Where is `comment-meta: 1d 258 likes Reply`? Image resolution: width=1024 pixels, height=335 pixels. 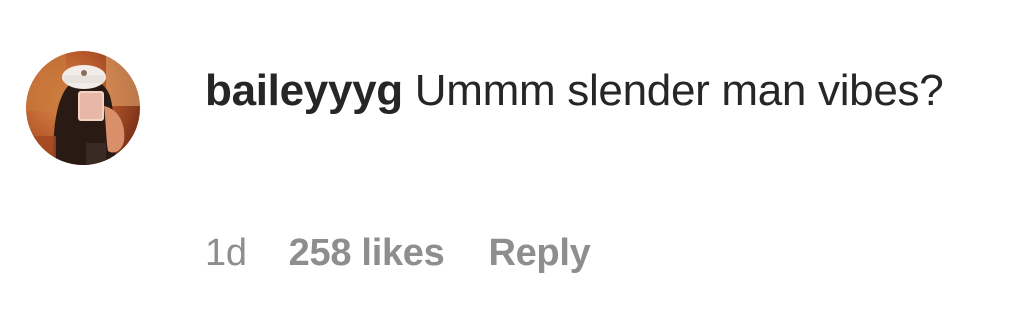
comment-meta: 1d 258 likes Reply is located at coordinates (398, 253).